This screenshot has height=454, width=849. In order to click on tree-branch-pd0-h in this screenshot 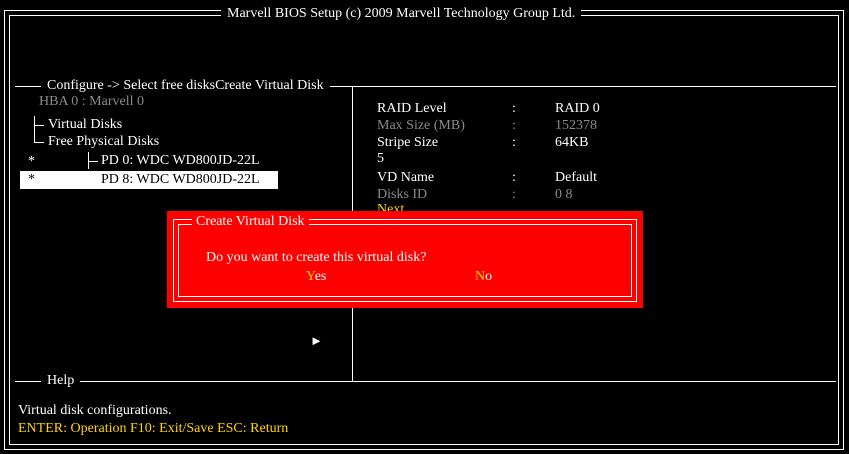, I will do `click(93, 161)`.